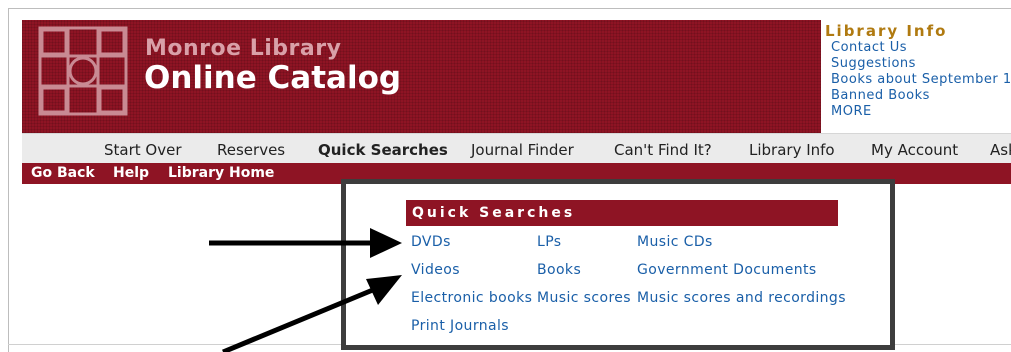 The image size is (1011, 352). I want to click on annotation-arrow-videos, so click(301, 318).